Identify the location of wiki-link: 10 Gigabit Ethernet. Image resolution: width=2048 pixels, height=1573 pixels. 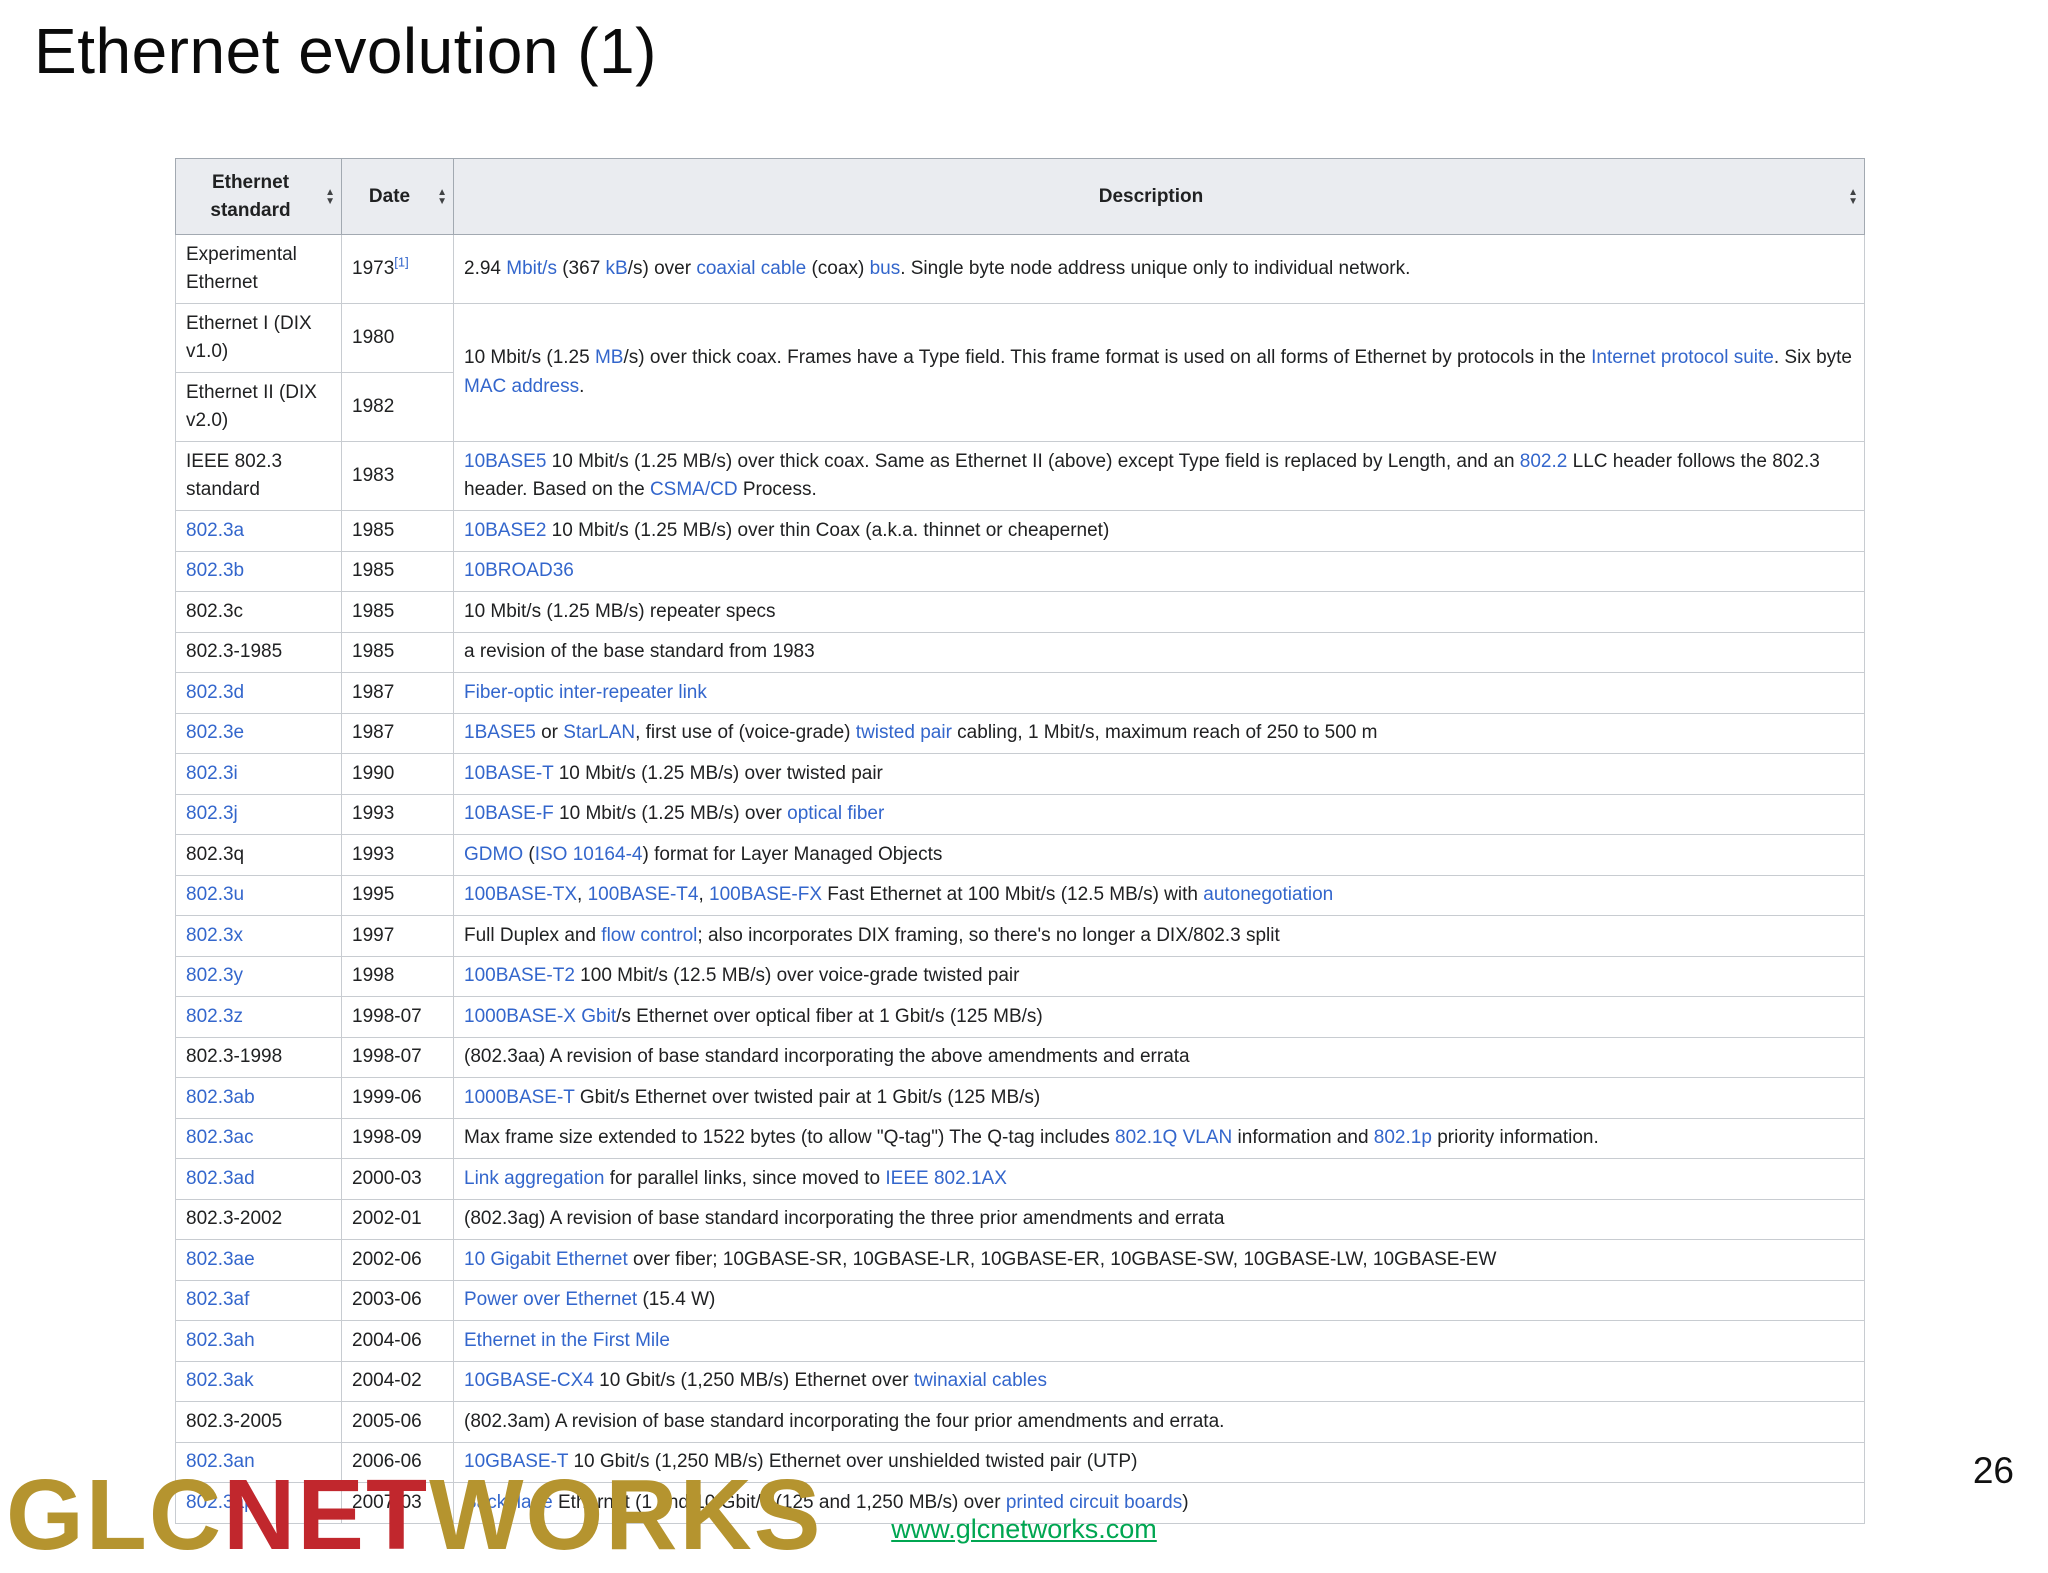
(546, 1259).